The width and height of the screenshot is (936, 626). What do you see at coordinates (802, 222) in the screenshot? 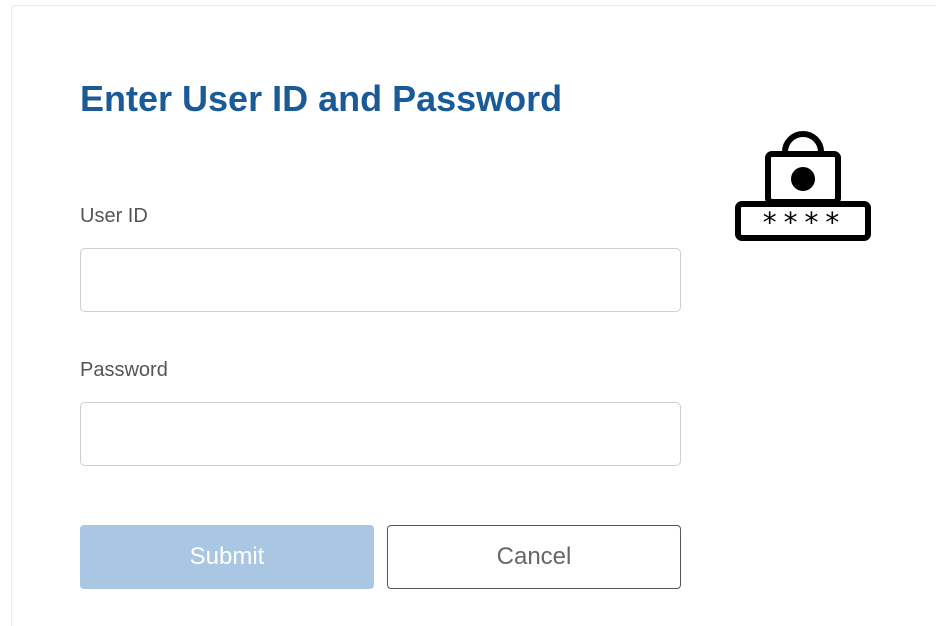
I see `password-mask-text: ****` at bounding box center [802, 222].